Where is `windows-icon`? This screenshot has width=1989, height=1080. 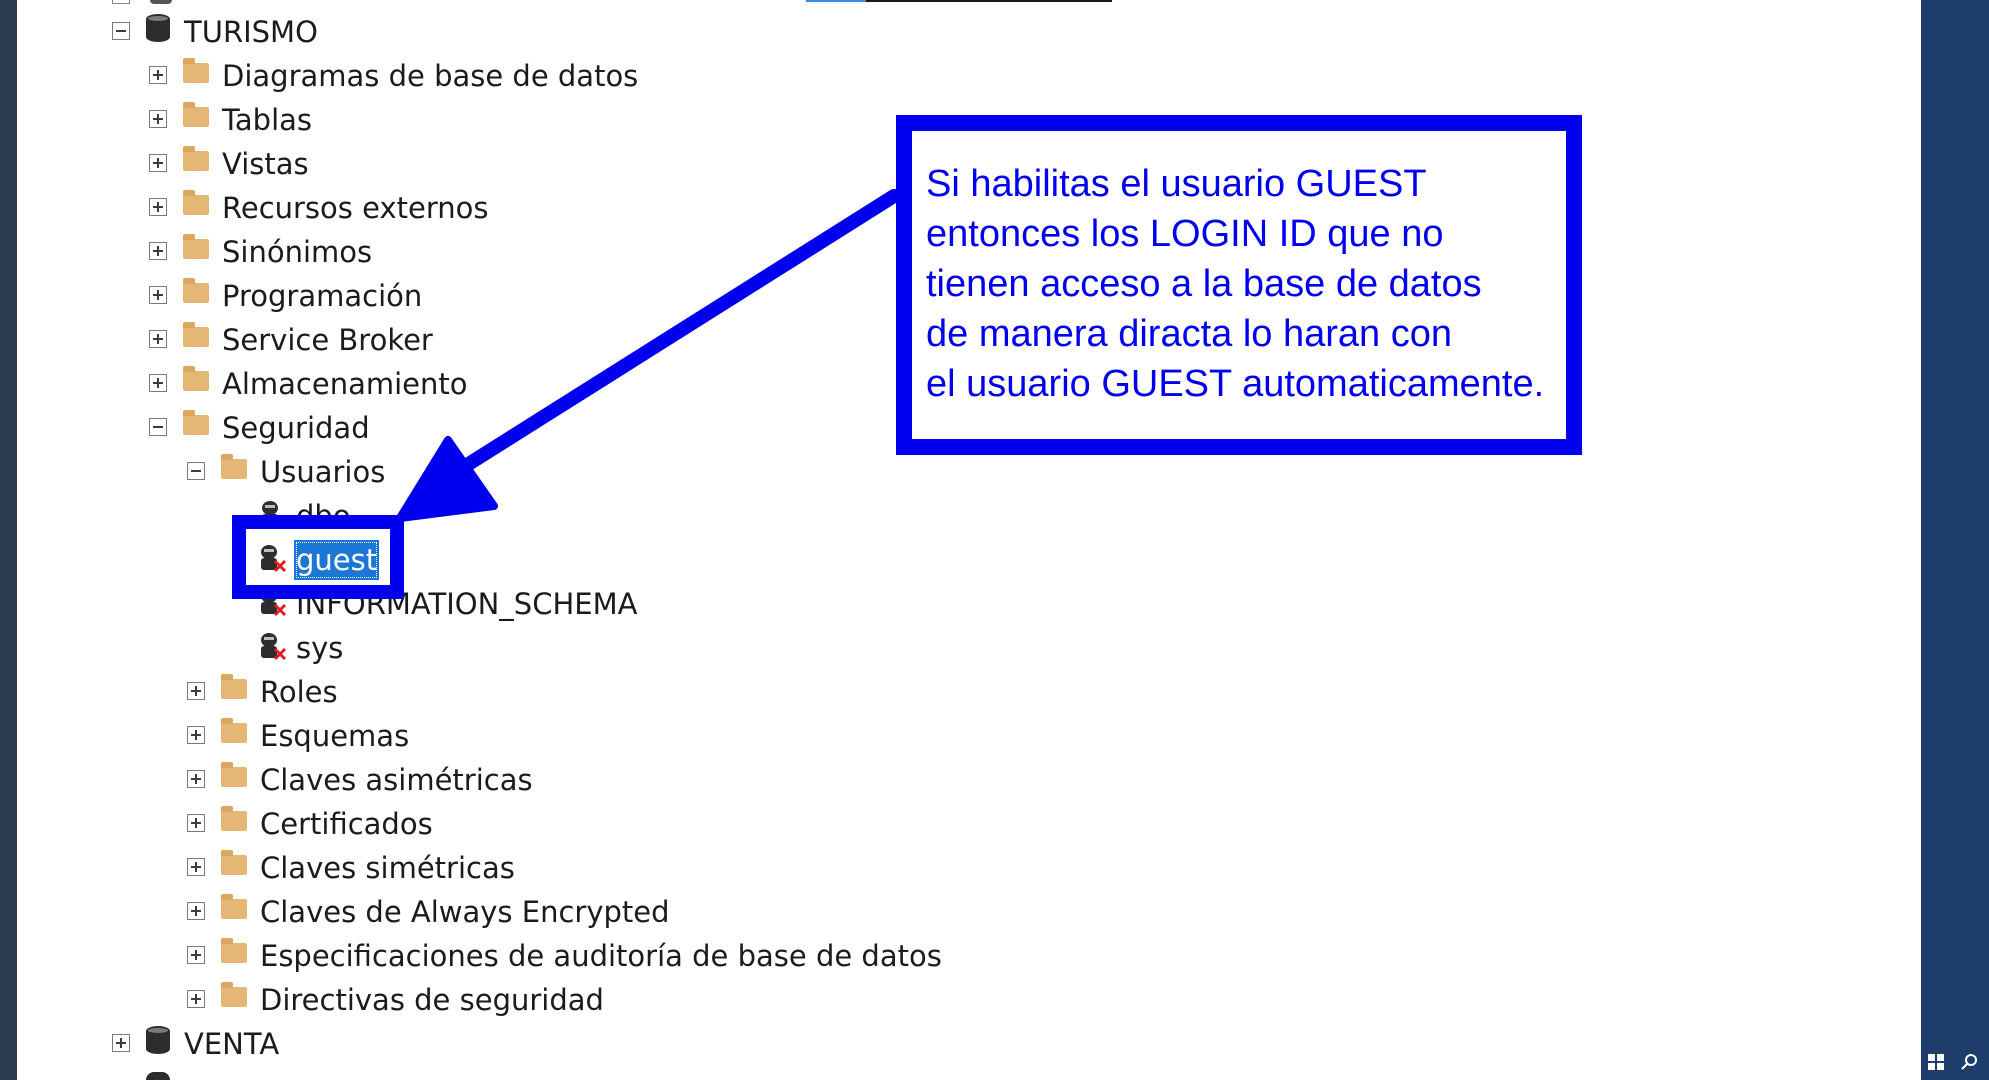
windows-icon is located at coordinates (1936, 1062).